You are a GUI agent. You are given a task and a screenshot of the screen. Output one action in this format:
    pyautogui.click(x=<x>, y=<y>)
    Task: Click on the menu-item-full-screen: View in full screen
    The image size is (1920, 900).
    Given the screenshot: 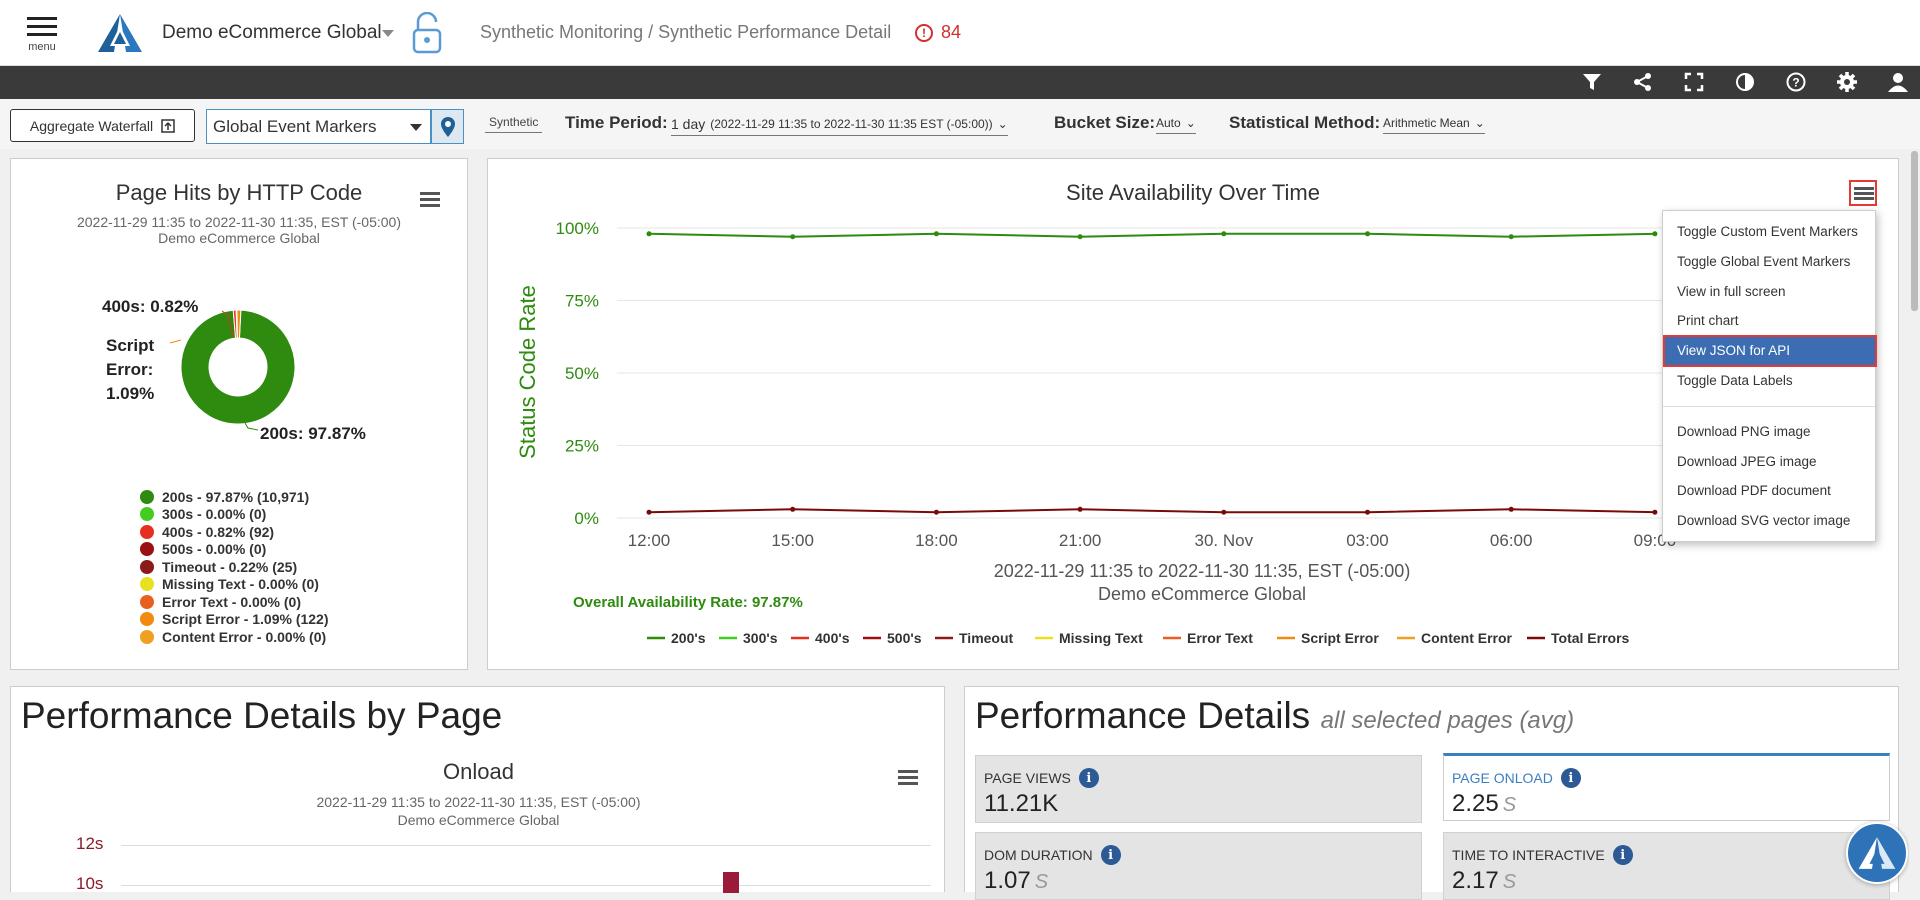 What is the action you would take?
    pyautogui.click(x=1731, y=291)
    